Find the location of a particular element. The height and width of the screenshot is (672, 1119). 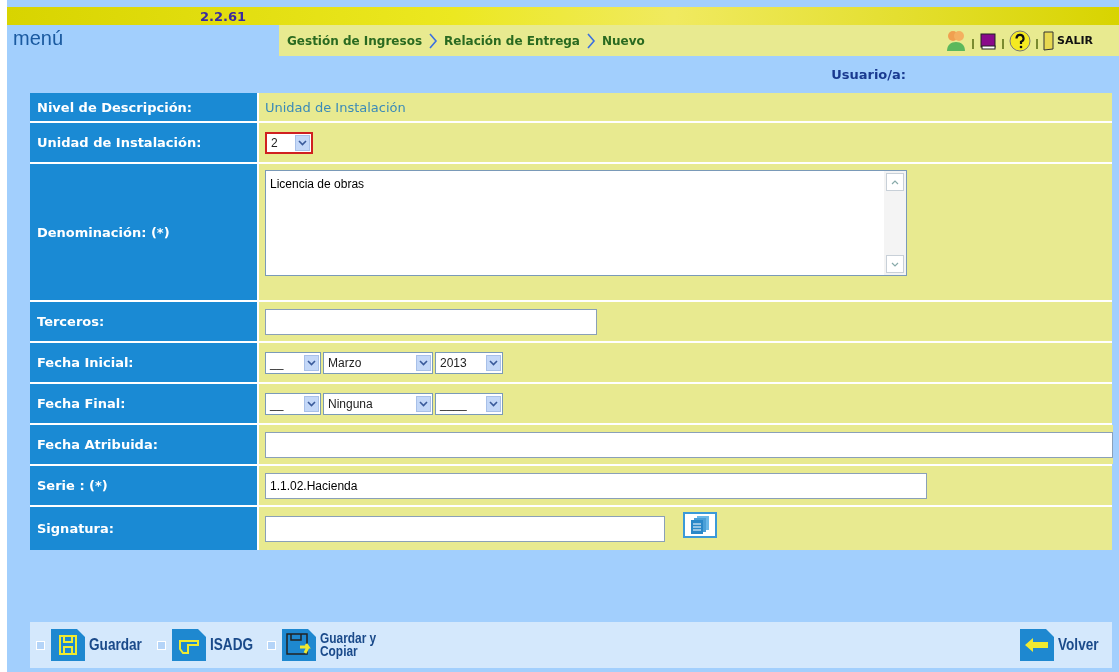

dropdown: 2013 is located at coordinates (469, 362).